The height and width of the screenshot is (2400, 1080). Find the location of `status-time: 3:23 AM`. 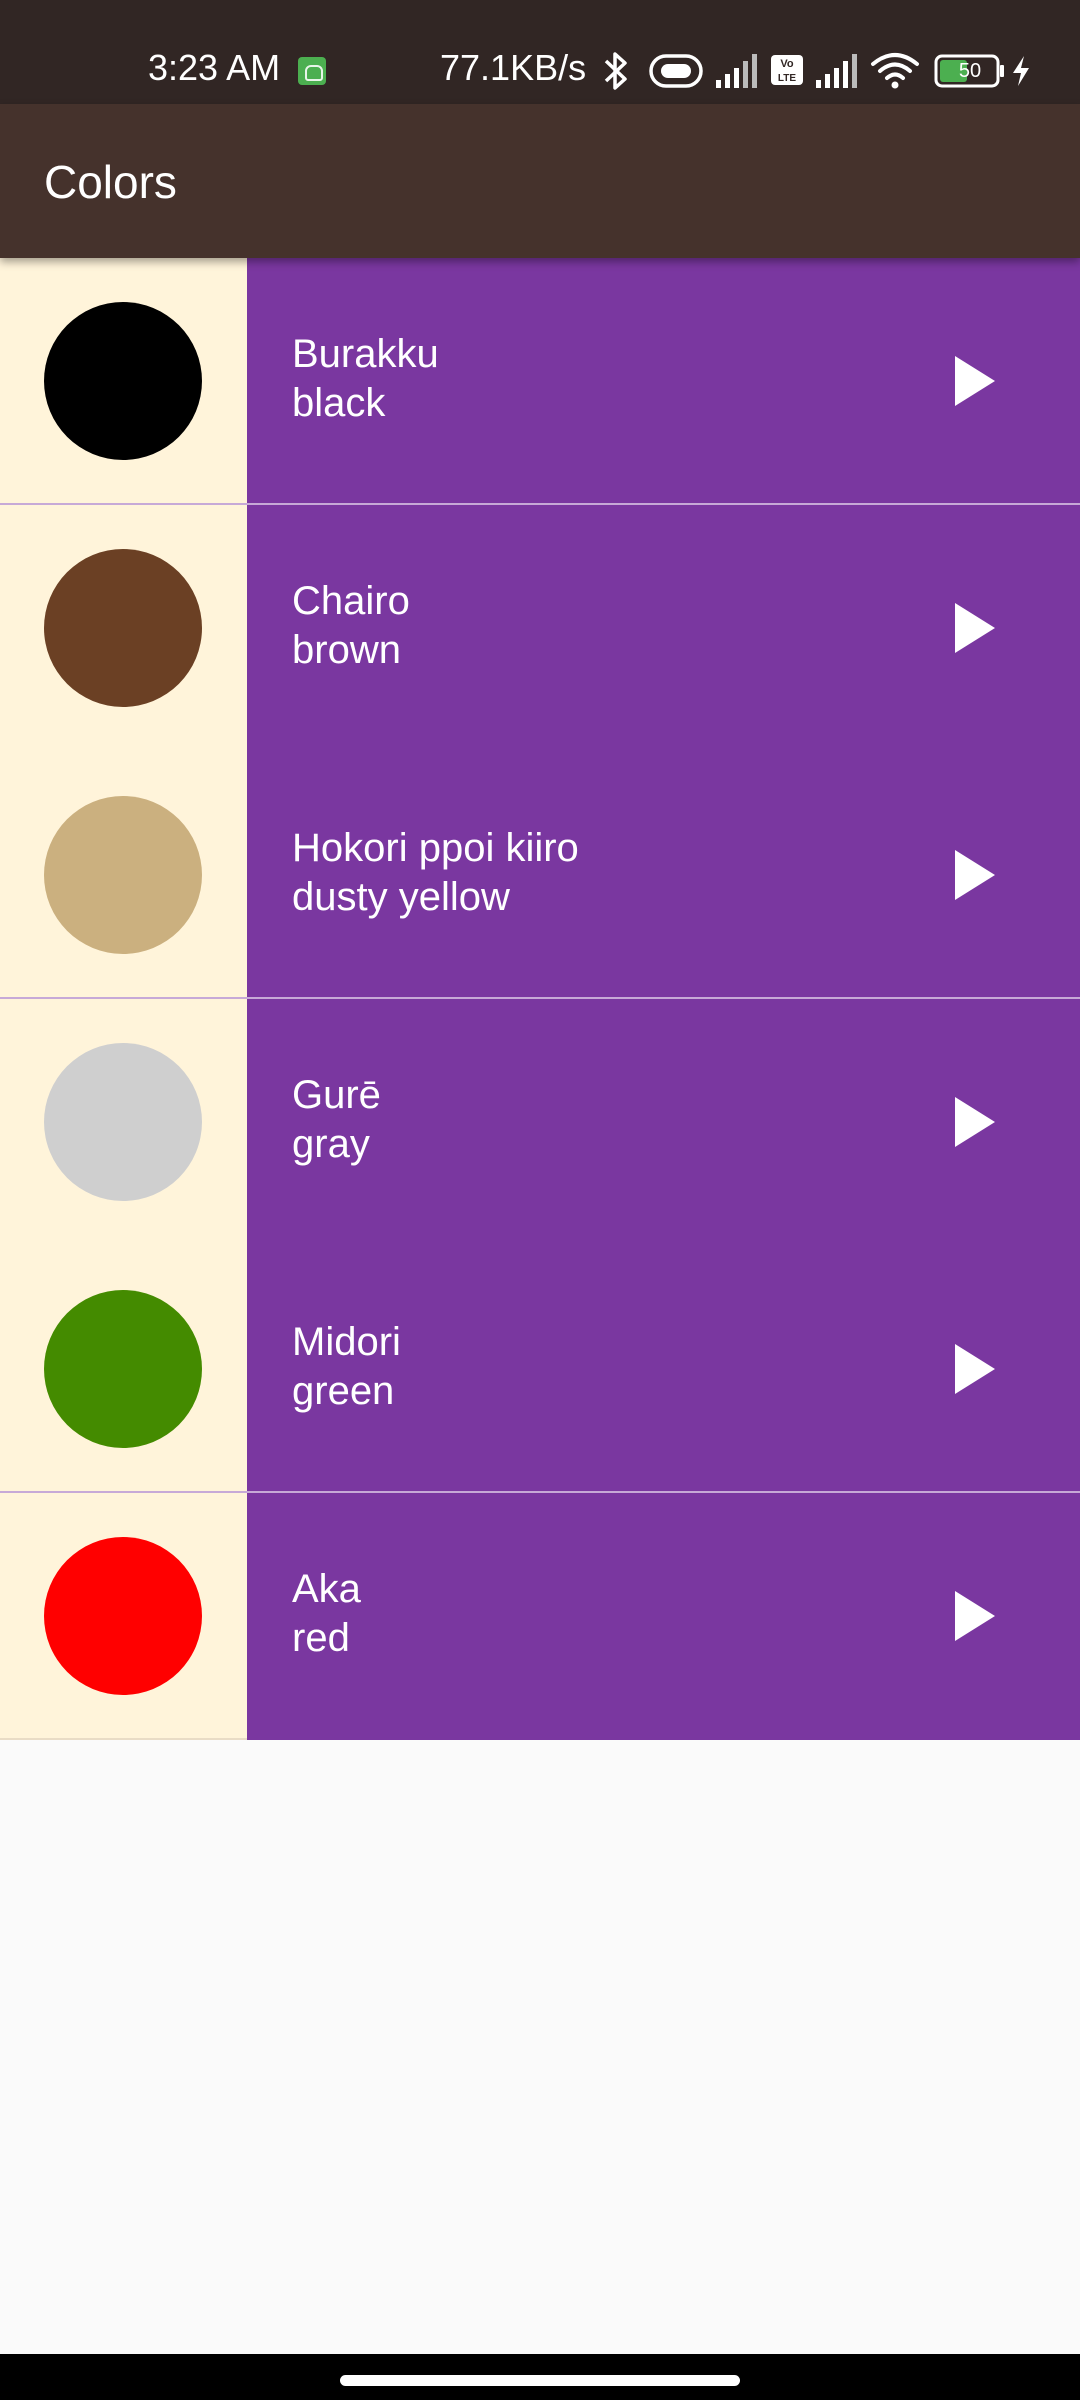

status-time: 3:23 AM is located at coordinates (214, 67).